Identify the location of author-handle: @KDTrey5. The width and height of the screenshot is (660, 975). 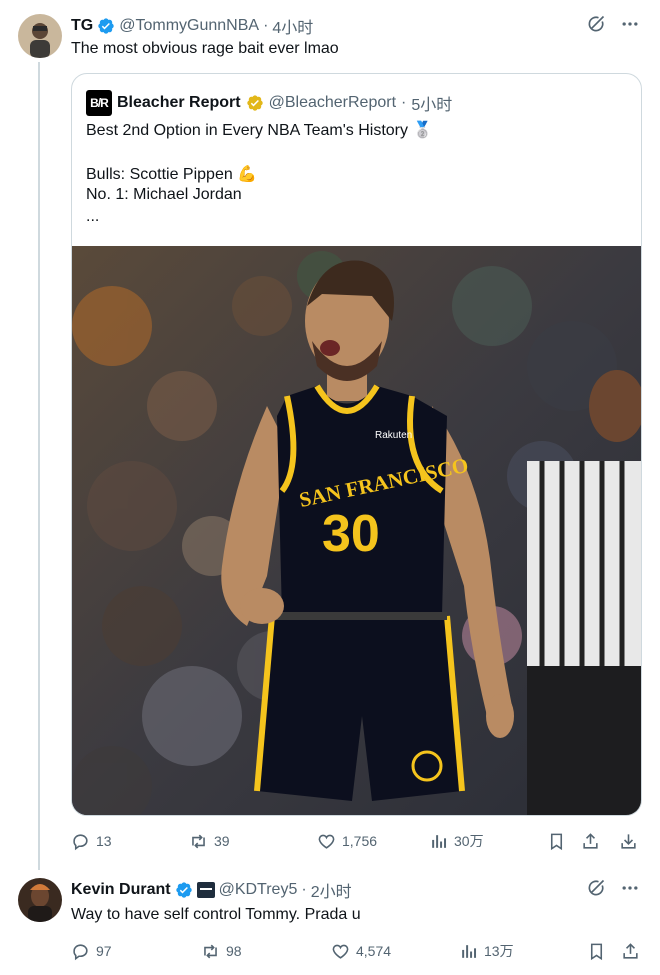
(258, 890).